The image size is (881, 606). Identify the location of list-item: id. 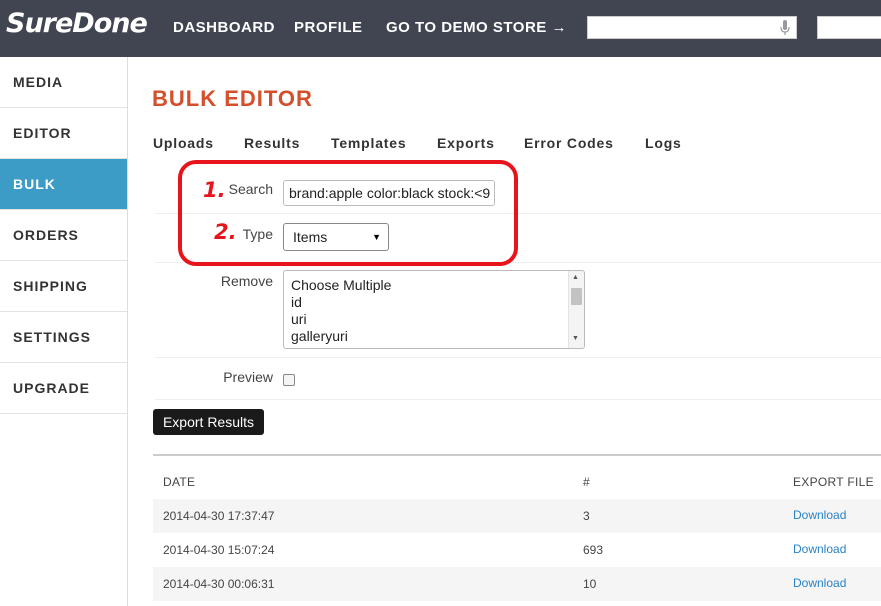
(337, 302).